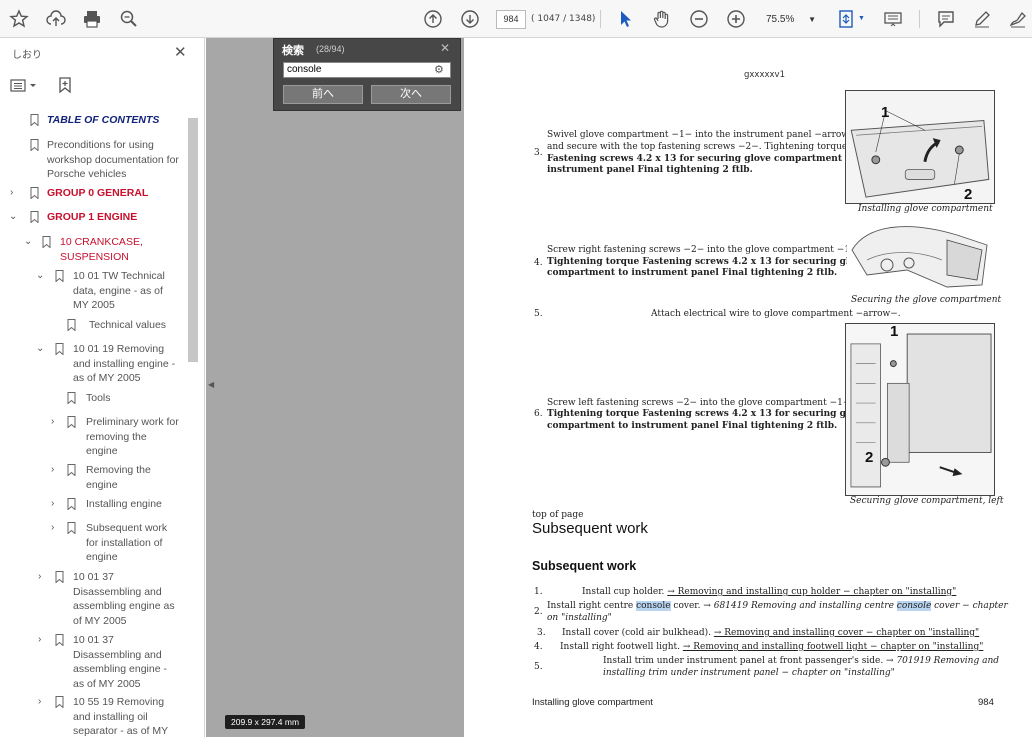 Image resolution: width=1032 pixels, height=737 pixels. Describe the element at coordinates (265, 722) in the screenshot. I see `page-dimensions-tooltip: 209.9 x 297.4 mm` at that location.